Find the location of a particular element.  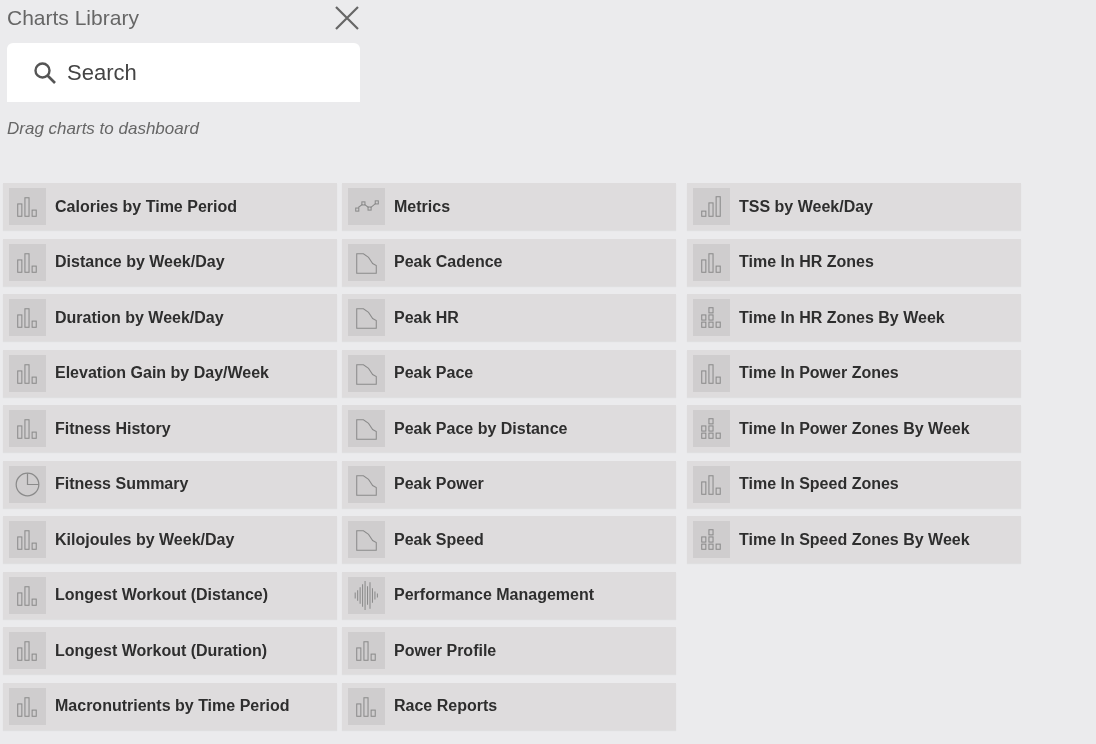

chart-item: Distance by Week/Day is located at coordinates (170, 262).